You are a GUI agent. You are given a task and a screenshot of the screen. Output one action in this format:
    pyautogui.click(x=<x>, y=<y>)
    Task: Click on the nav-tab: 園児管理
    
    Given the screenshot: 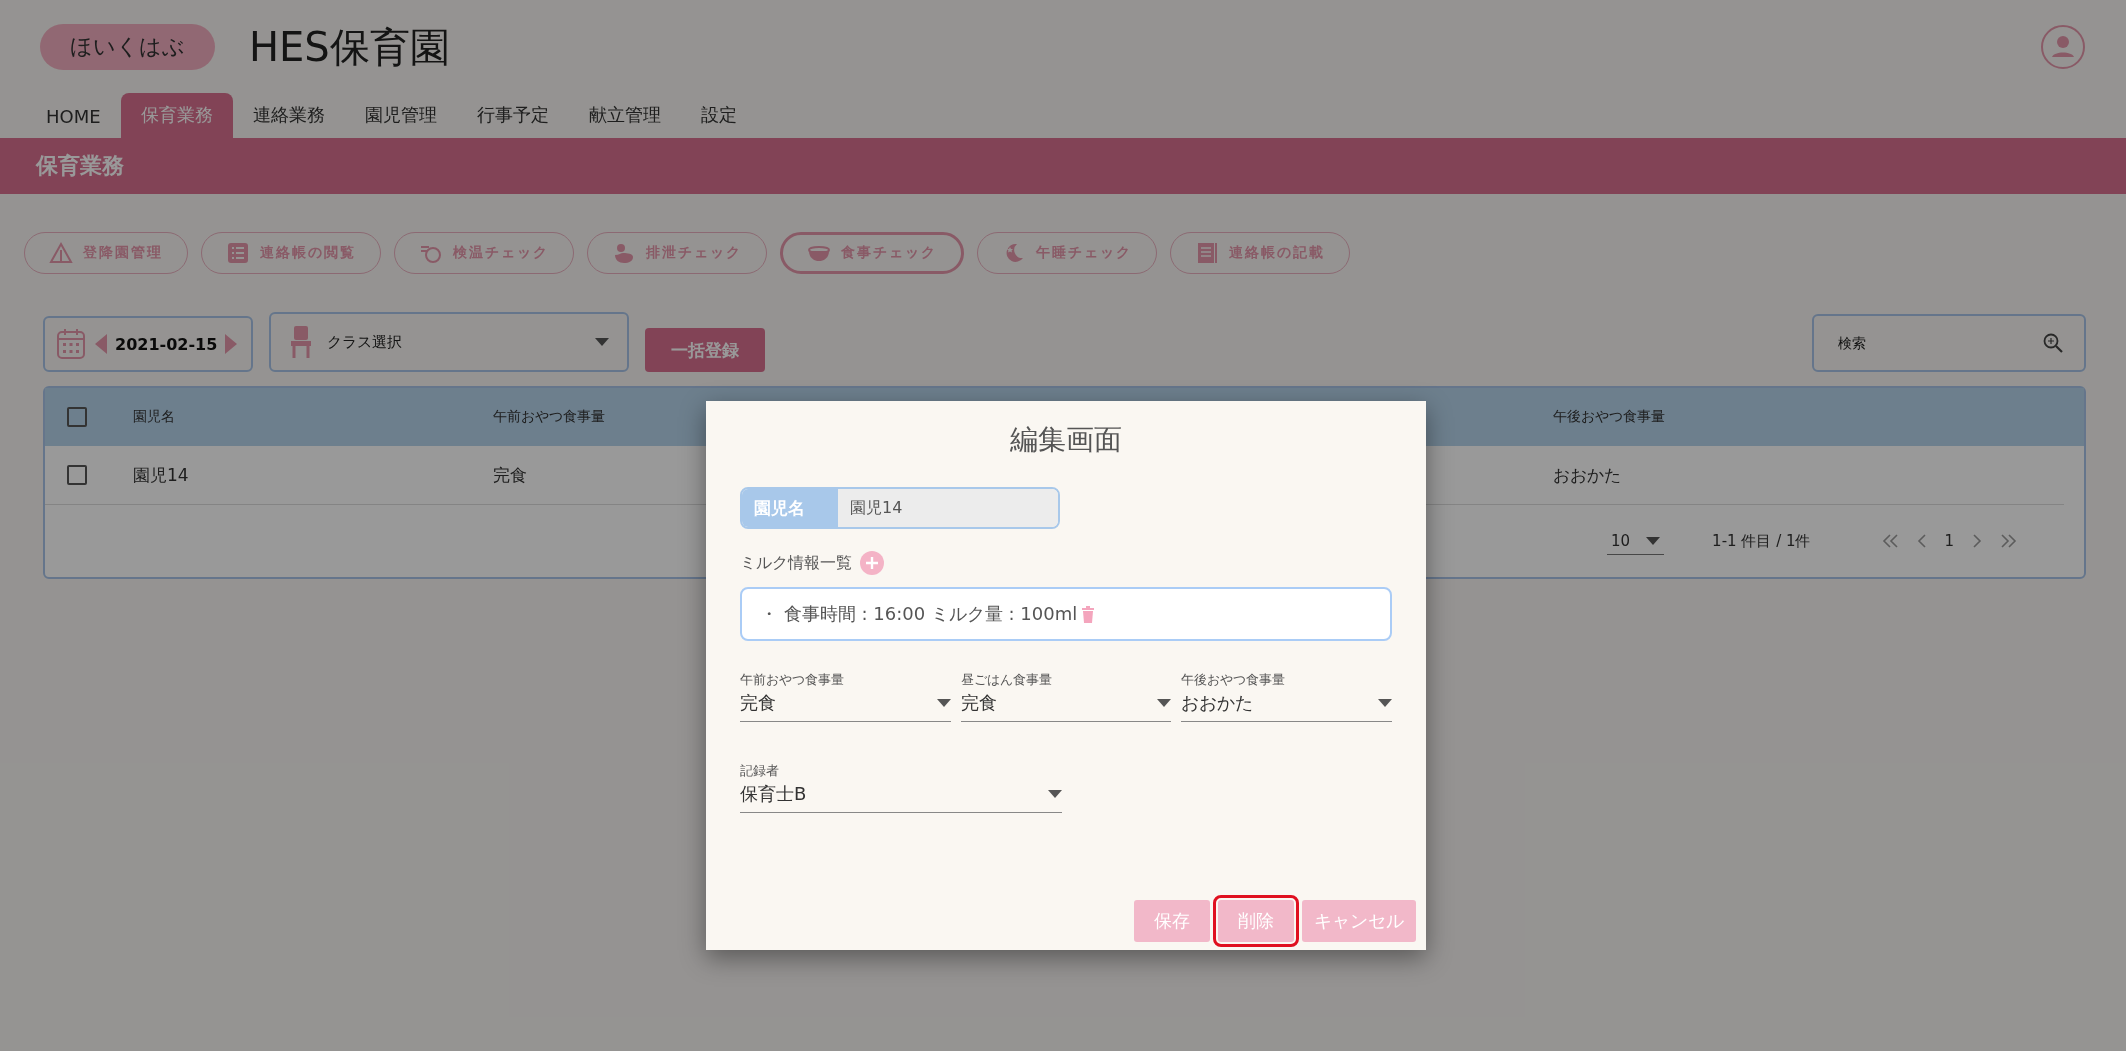 What is the action you would take?
    pyautogui.click(x=400, y=115)
    